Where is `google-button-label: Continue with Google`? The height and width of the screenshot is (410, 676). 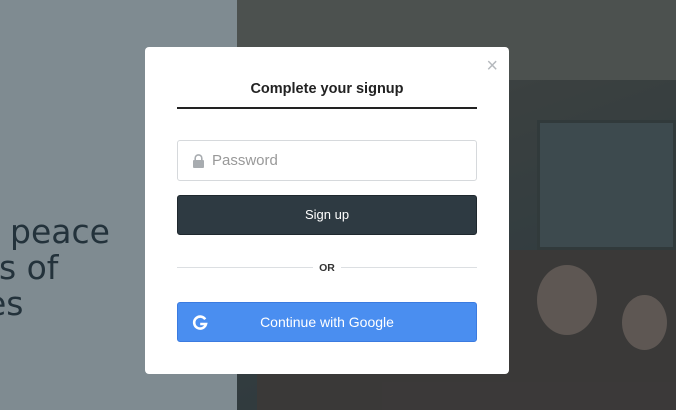 google-button-label: Continue with Google is located at coordinates (327, 322).